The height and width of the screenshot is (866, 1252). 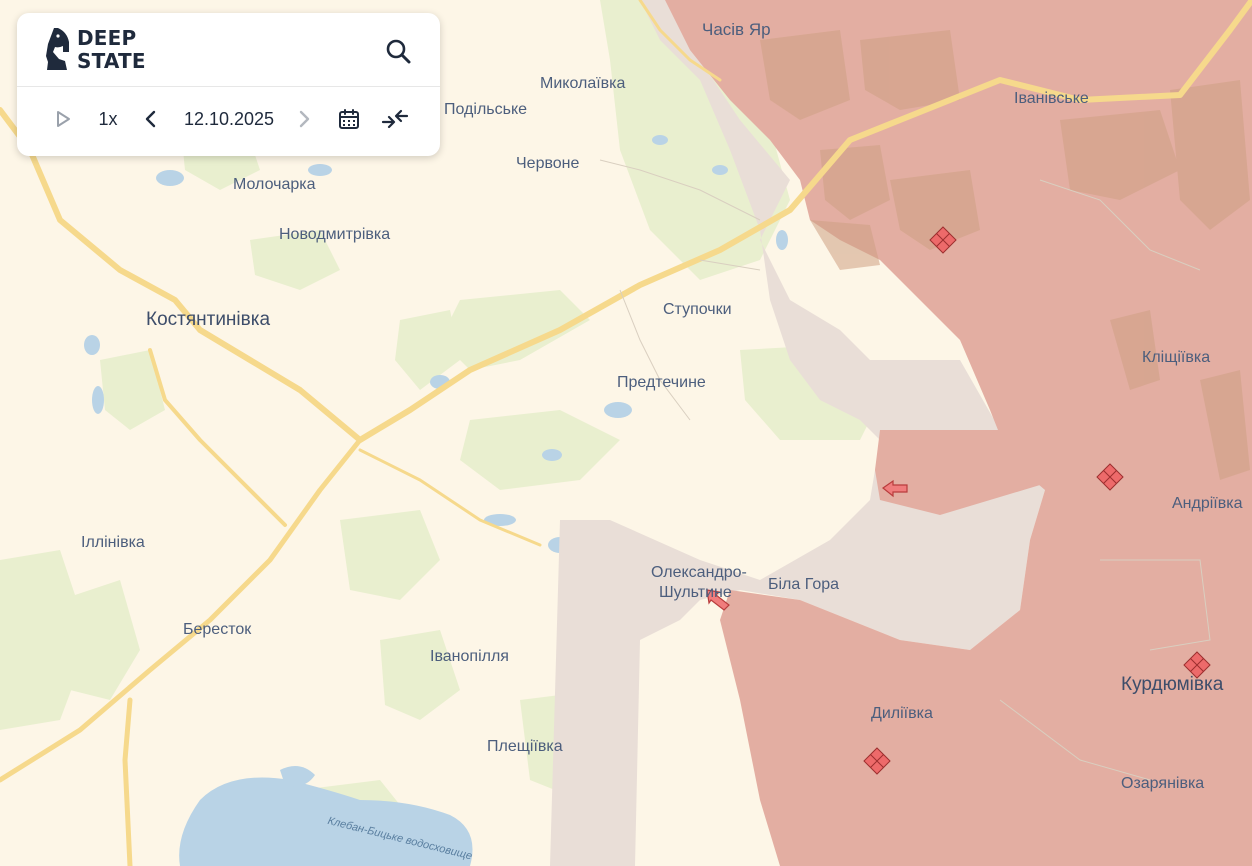 What do you see at coordinates (1163, 783) in the screenshot?
I see `place-label-ozarianivka: Озарянівка` at bounding box center [1163, 783].